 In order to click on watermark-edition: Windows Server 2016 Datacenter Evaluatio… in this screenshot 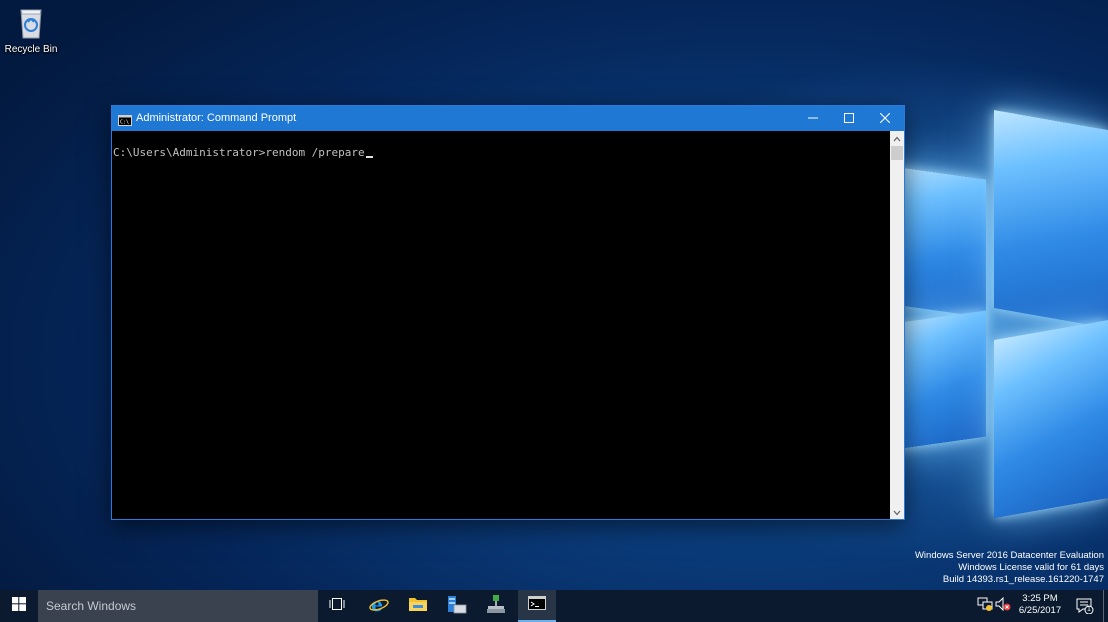, I will do `click(1009, 555)`.